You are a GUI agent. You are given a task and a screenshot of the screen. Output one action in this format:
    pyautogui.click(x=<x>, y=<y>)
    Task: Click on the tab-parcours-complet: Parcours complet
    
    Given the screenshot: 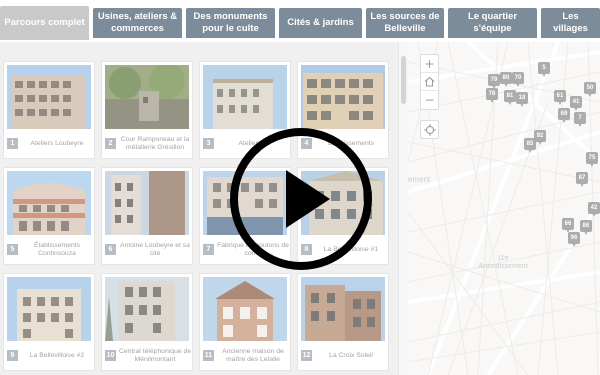 What is the action you would take?
    pyautogui.click(x=44, y=23)
    